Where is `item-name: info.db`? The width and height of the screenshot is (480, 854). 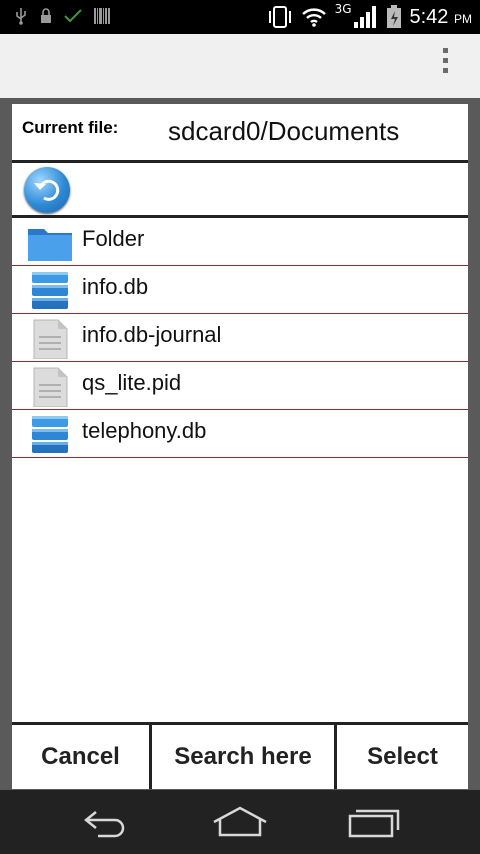 item-name: info.db is located at coordinates (115, 286).